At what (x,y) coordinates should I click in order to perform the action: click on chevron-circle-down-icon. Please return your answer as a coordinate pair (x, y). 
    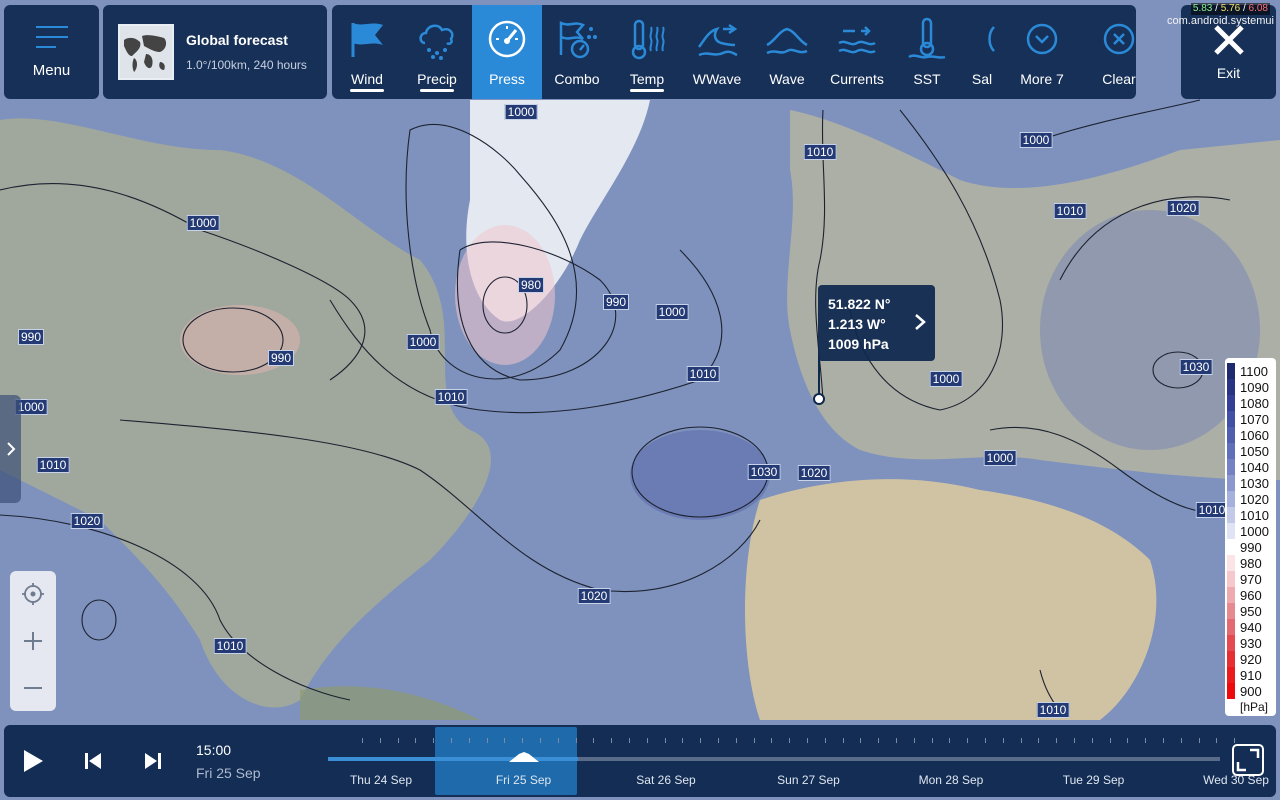
    Looking at the image, I should click on (1042, 39).